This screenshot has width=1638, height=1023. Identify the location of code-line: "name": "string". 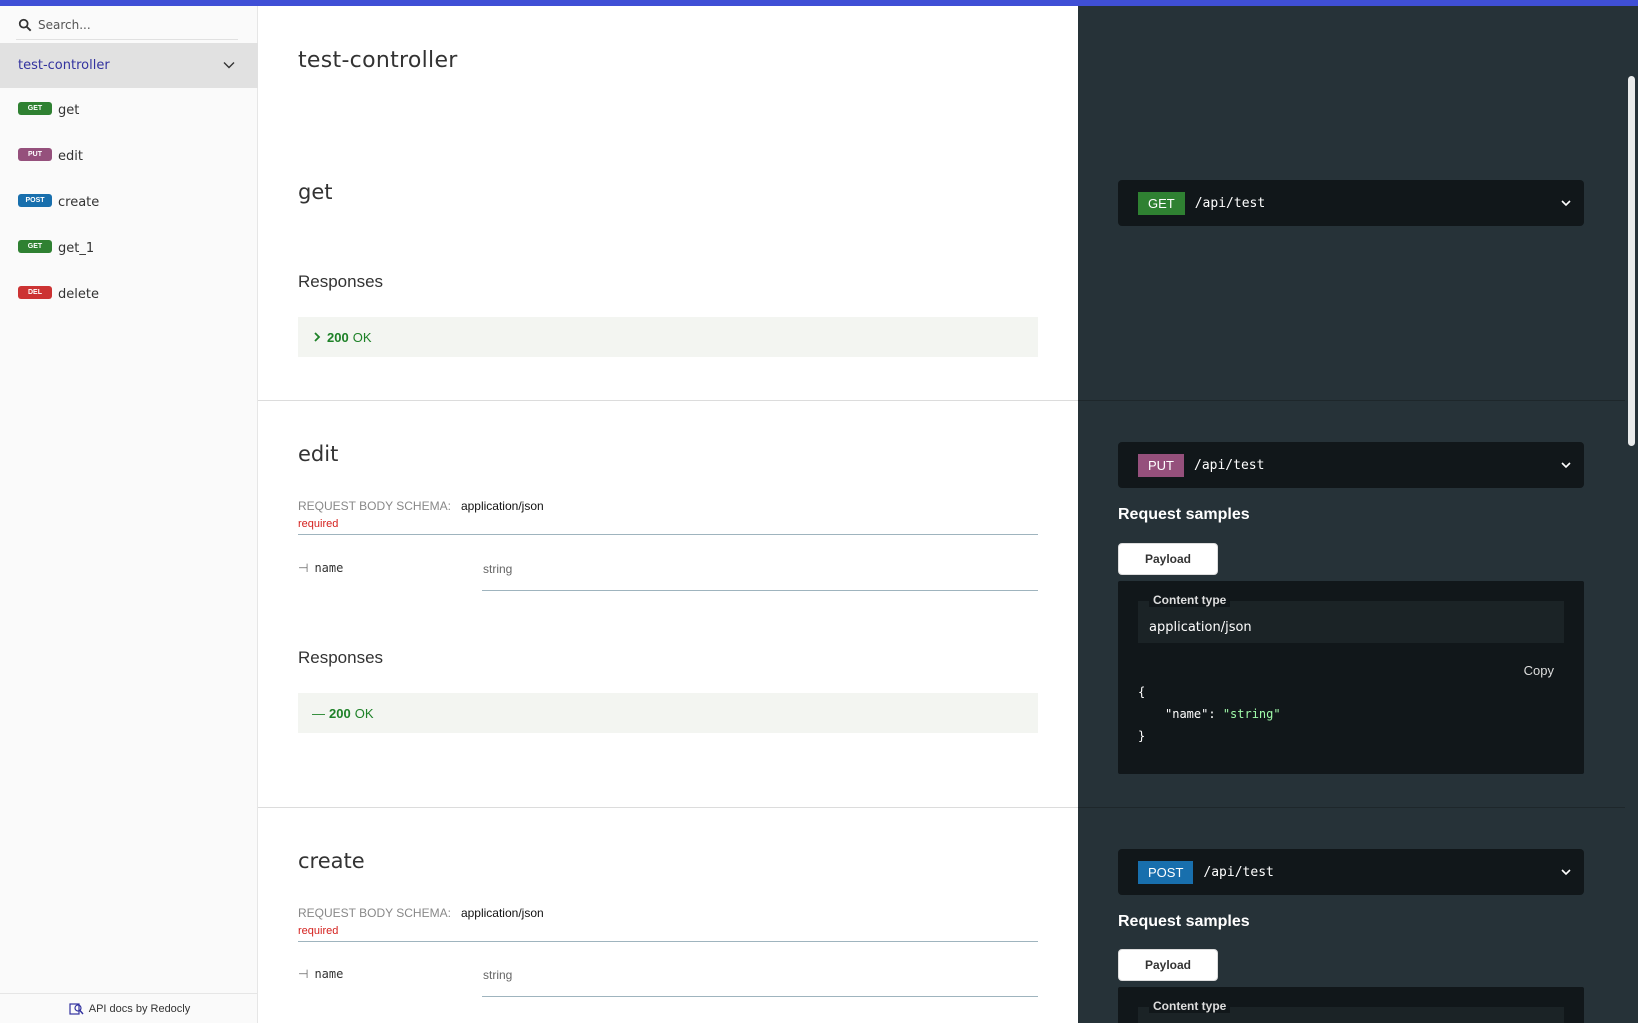
(1223, 714).